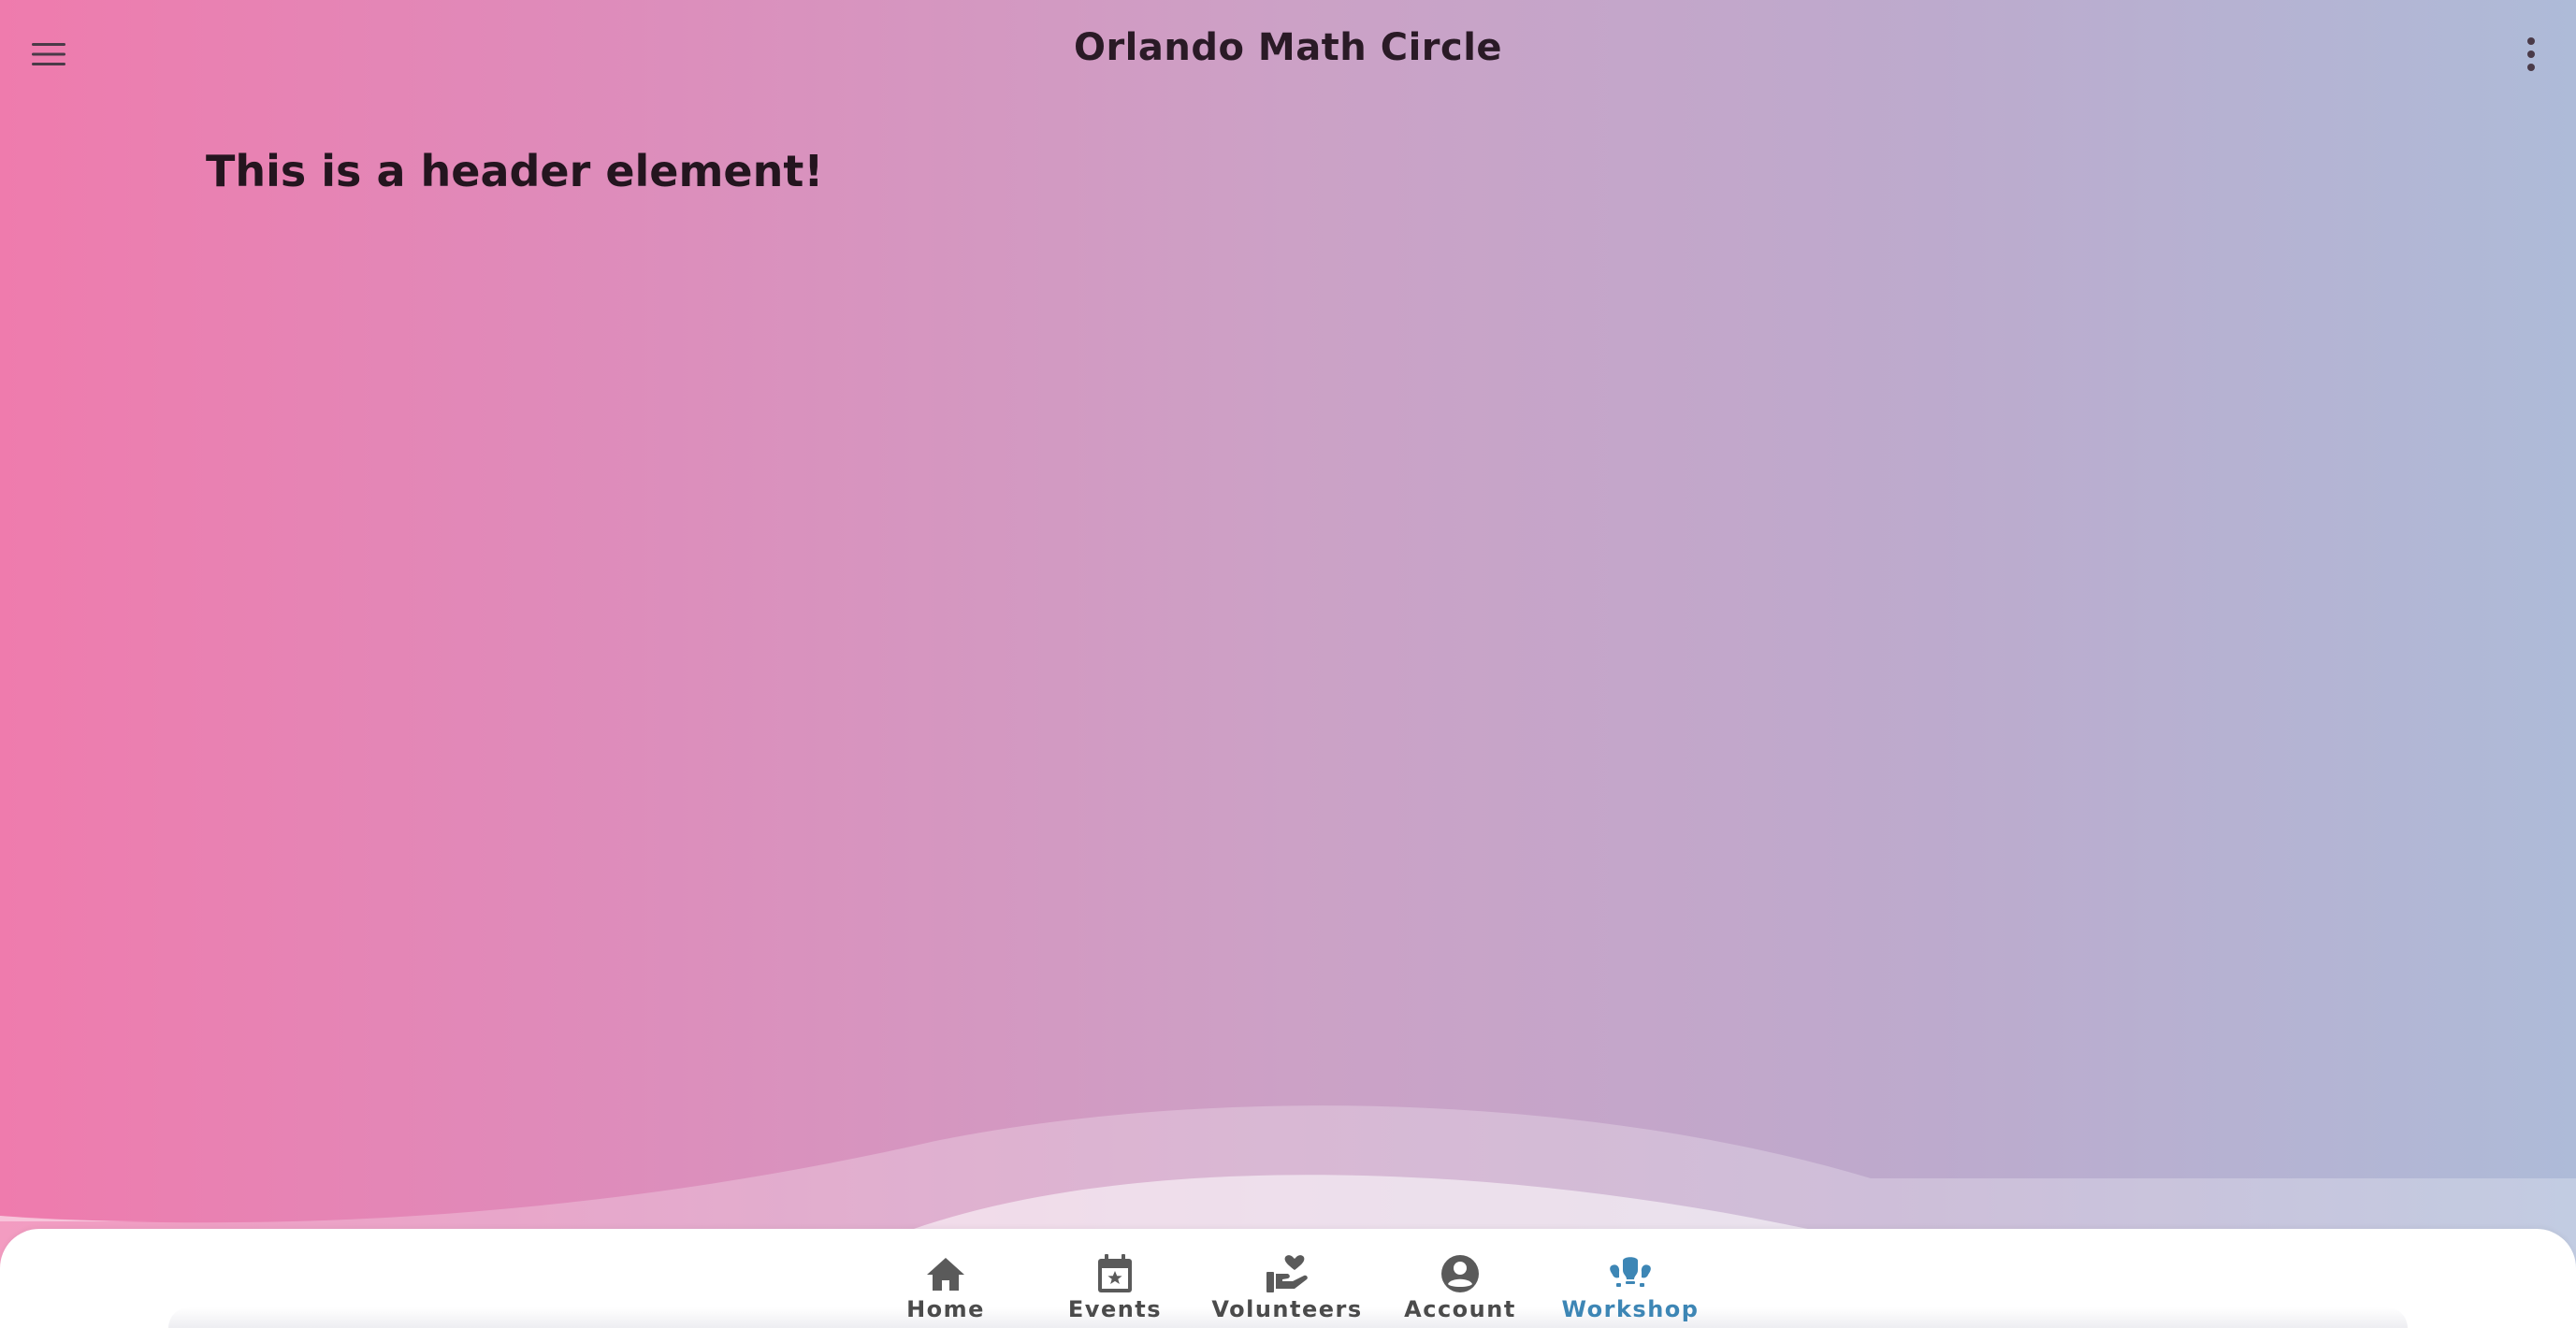  What do you see at coordinates (1288, 47) in the screenshot?
I see `app-title: Orlando Math Circle` at bounding box center [1288, 47].